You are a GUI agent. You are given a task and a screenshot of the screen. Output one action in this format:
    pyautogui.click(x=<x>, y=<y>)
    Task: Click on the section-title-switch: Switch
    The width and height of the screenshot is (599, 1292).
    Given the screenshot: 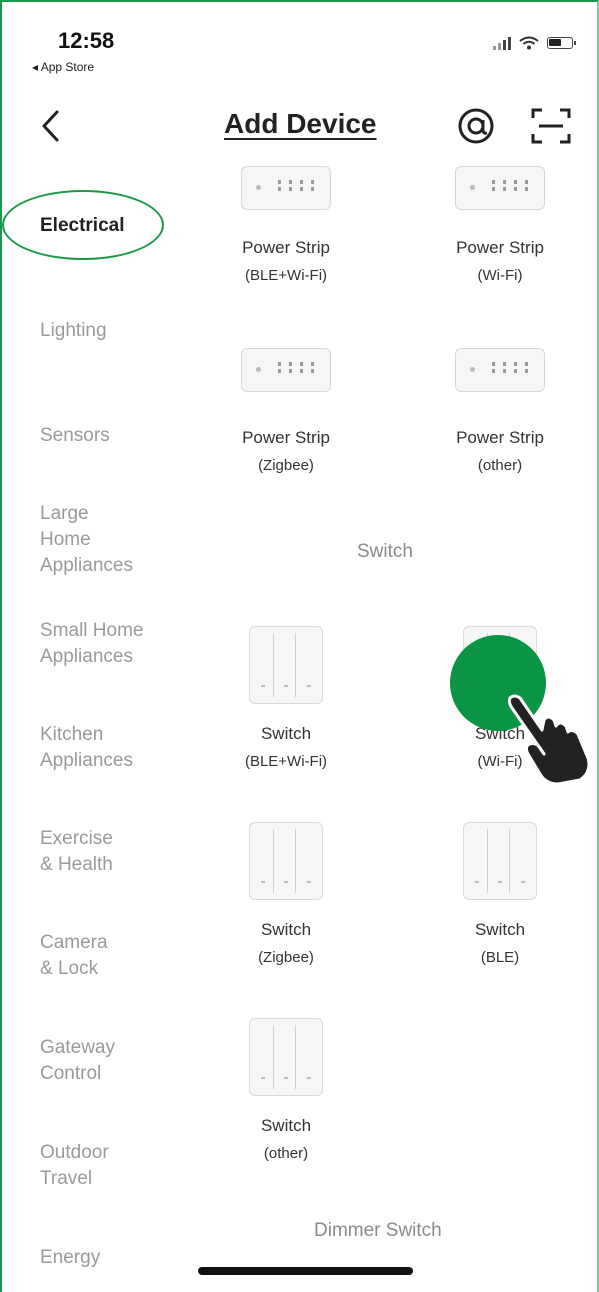 What is the action you would take?
    pyautogui.click(x=385, y=551)
    